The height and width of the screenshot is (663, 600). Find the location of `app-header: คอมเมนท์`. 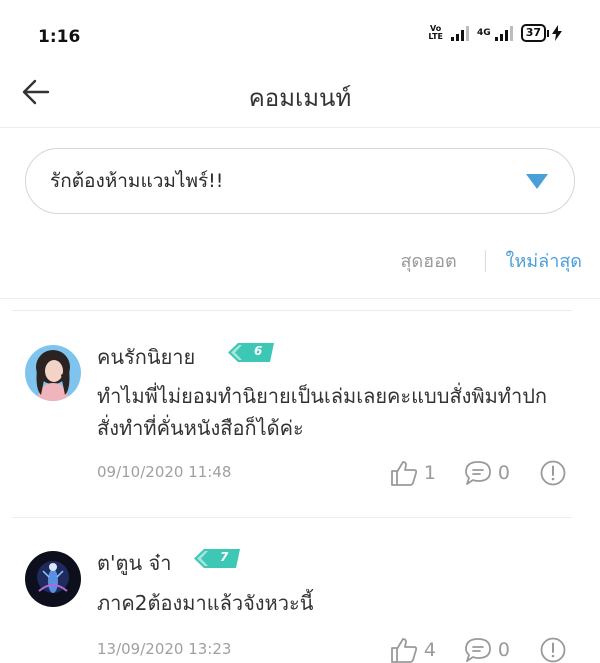

app-header: คอมเมนท์ is located at coordinates (300, 99).